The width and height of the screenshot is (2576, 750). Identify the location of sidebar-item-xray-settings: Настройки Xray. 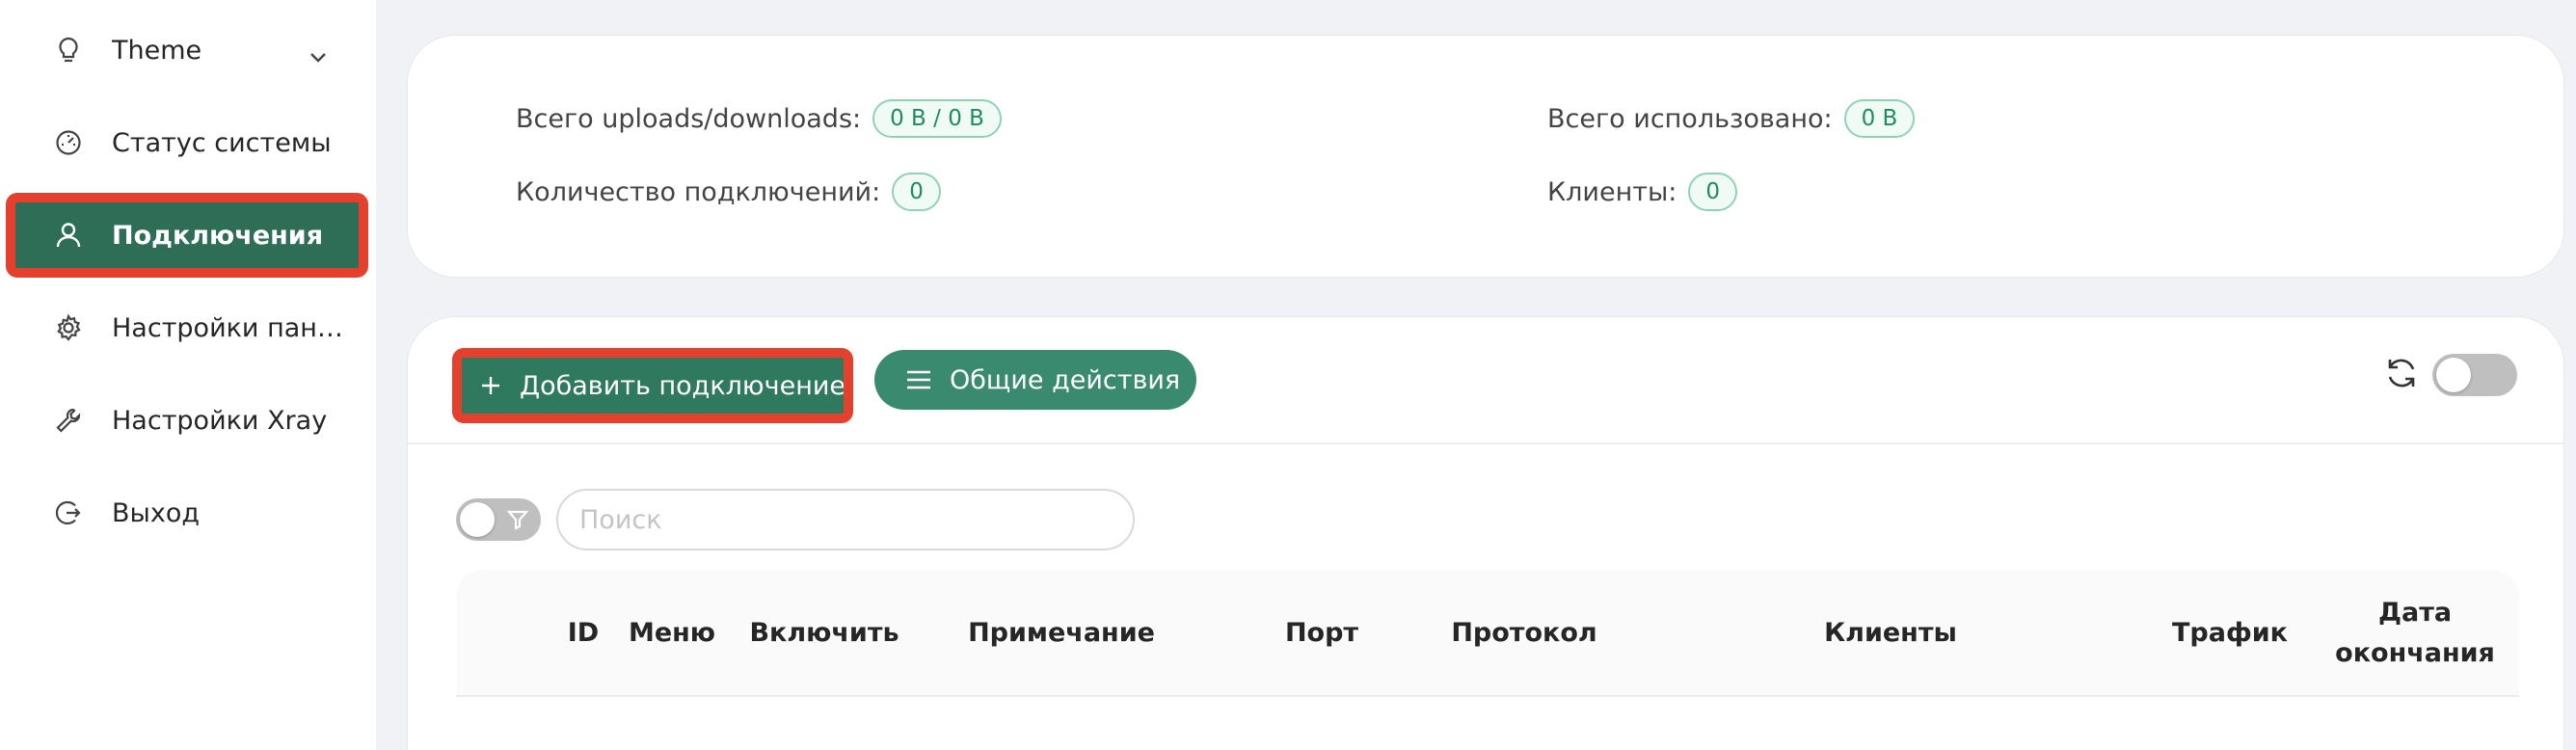
(187, 421).